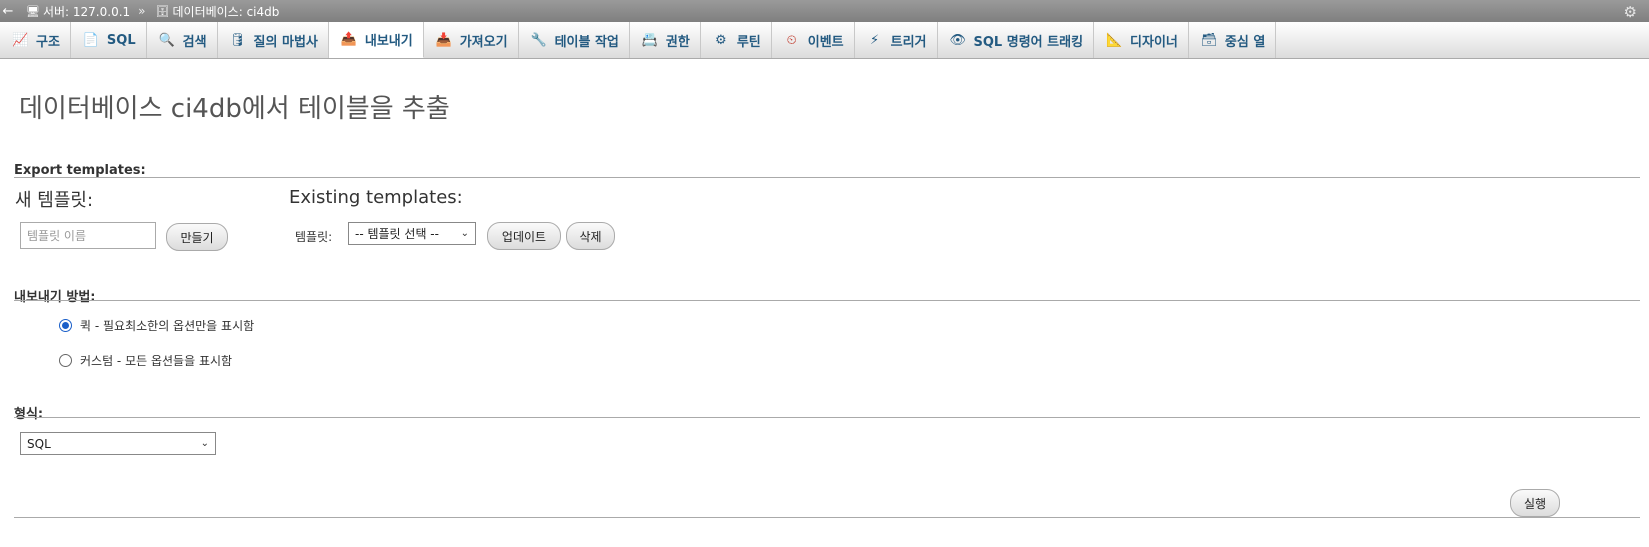 This screenshot has width=1649, height=547. Describe the element at coordinates (314, 237) in the screenshot. I see `template-select-label: 템플릿:` at that location.